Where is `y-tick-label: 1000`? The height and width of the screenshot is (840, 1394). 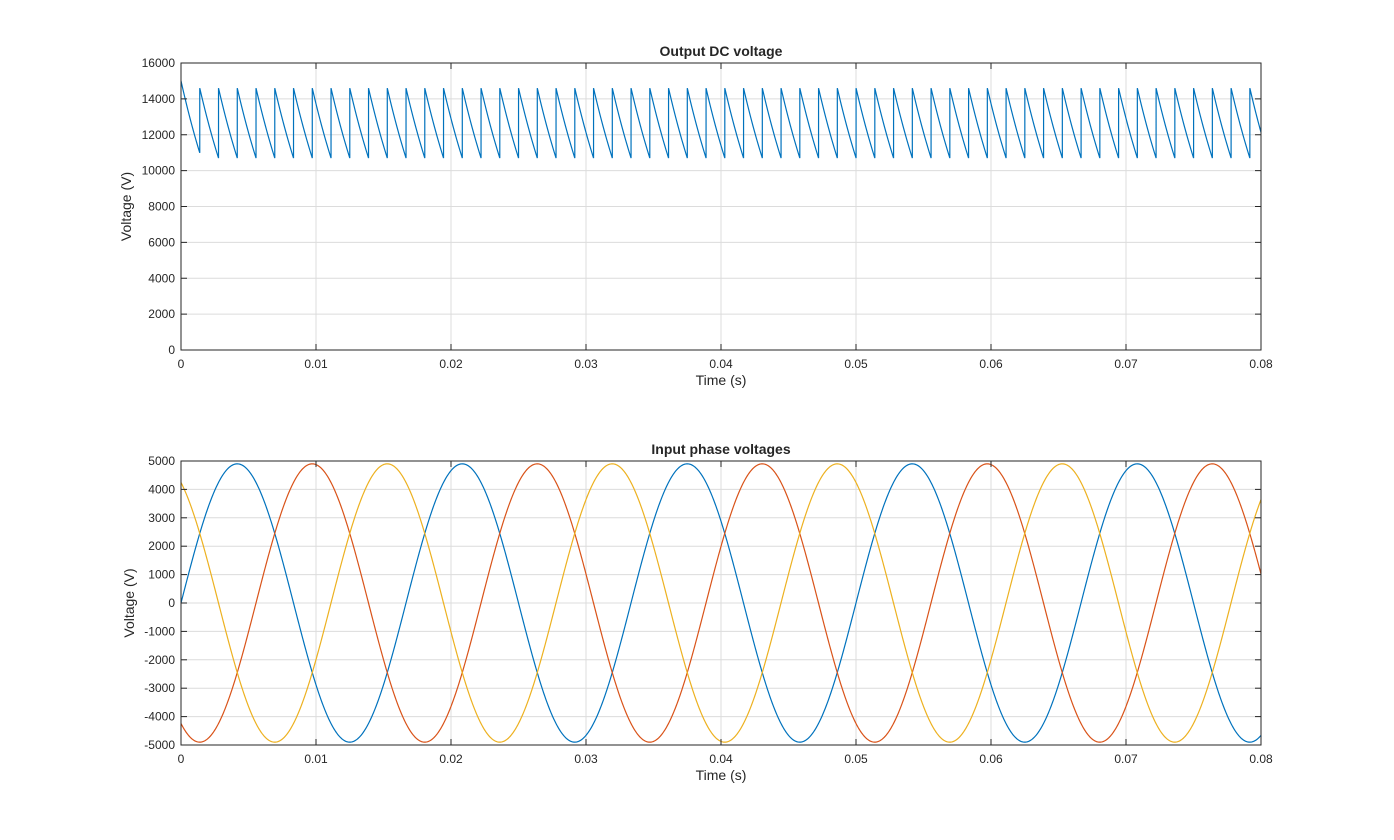 y-tick-label: 1000 is located at coordinates (161, 575).